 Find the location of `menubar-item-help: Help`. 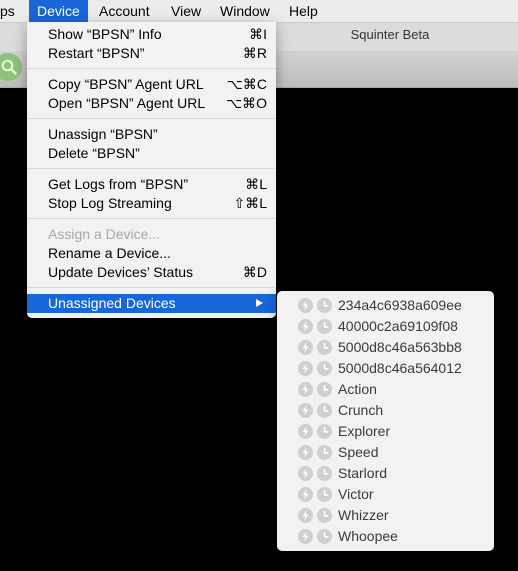

menubar-item-help: Help is located at coordinates (303, 11).